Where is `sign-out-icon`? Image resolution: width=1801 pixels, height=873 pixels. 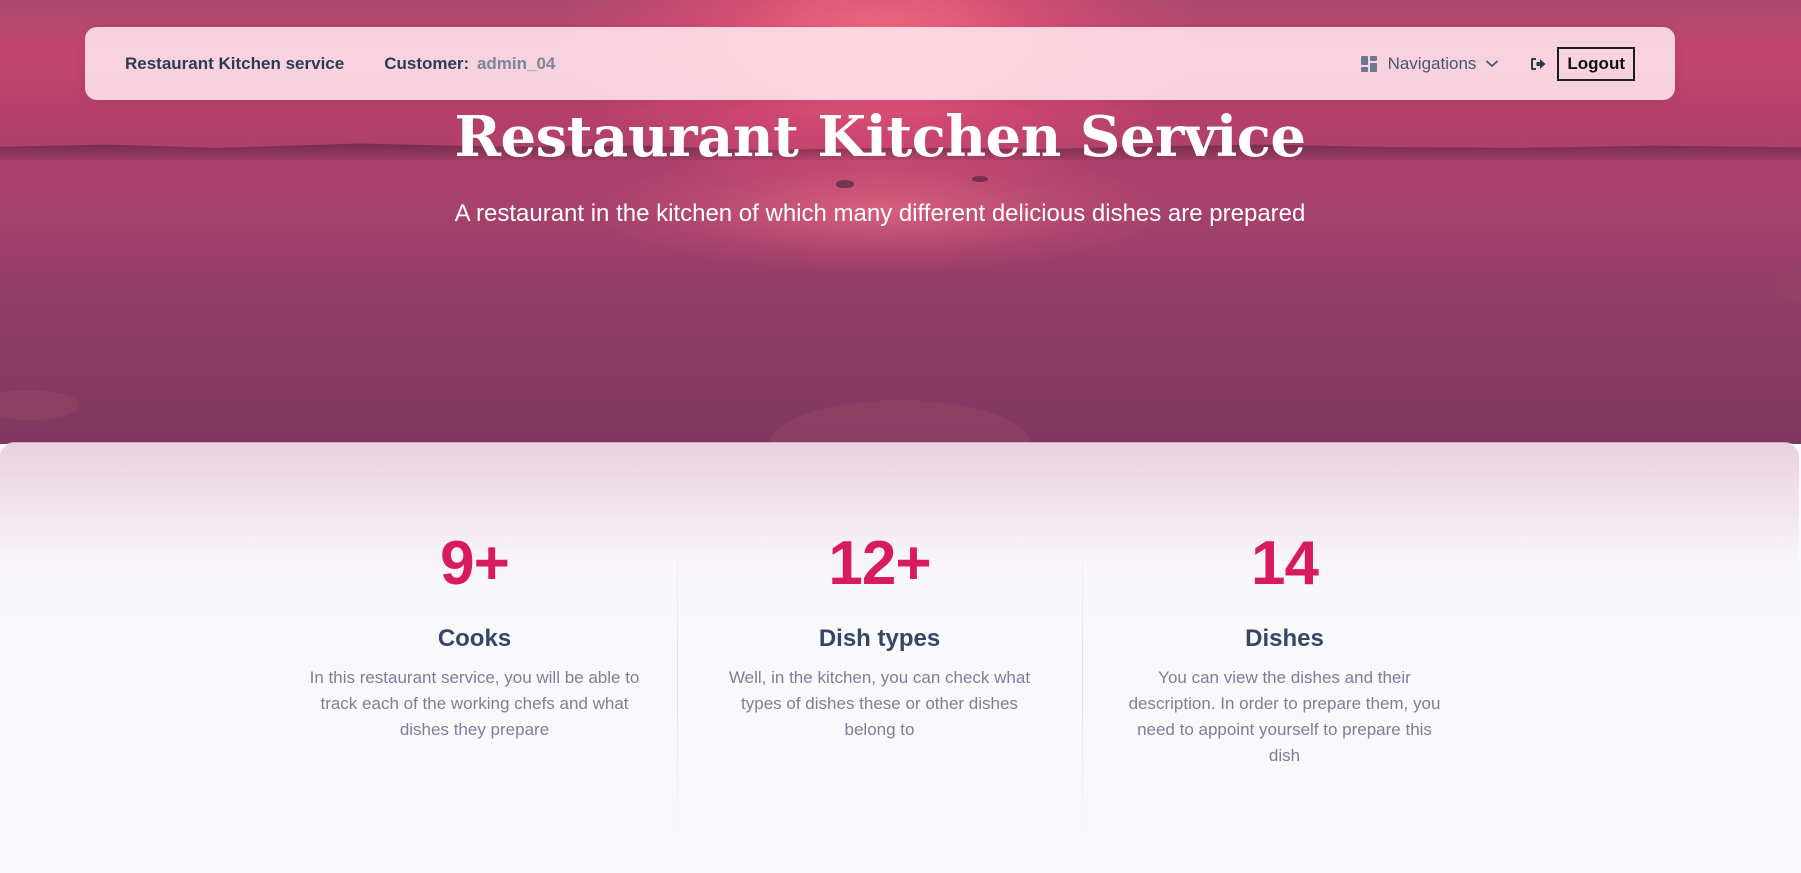
sign-out-icon is located at coordinates (1538, 64).